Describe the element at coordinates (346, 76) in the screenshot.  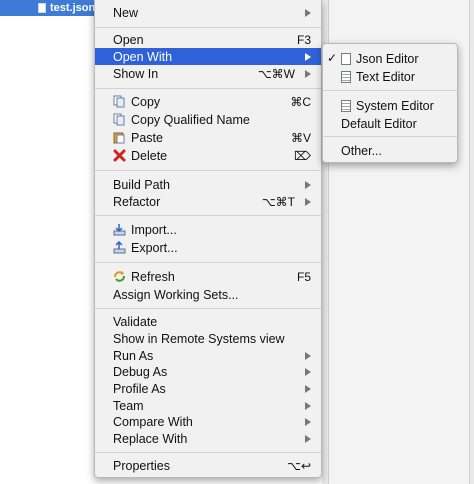
I see `text-document-icon` at that location.